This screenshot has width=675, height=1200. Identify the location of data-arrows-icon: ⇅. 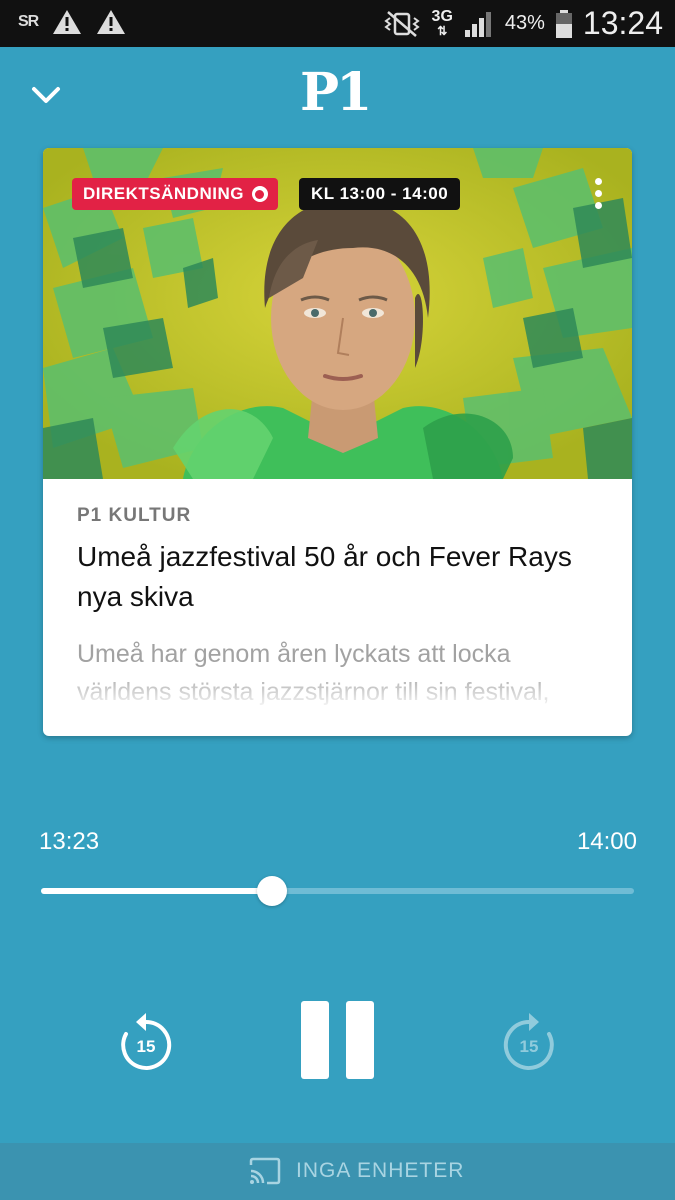
(442, 30).